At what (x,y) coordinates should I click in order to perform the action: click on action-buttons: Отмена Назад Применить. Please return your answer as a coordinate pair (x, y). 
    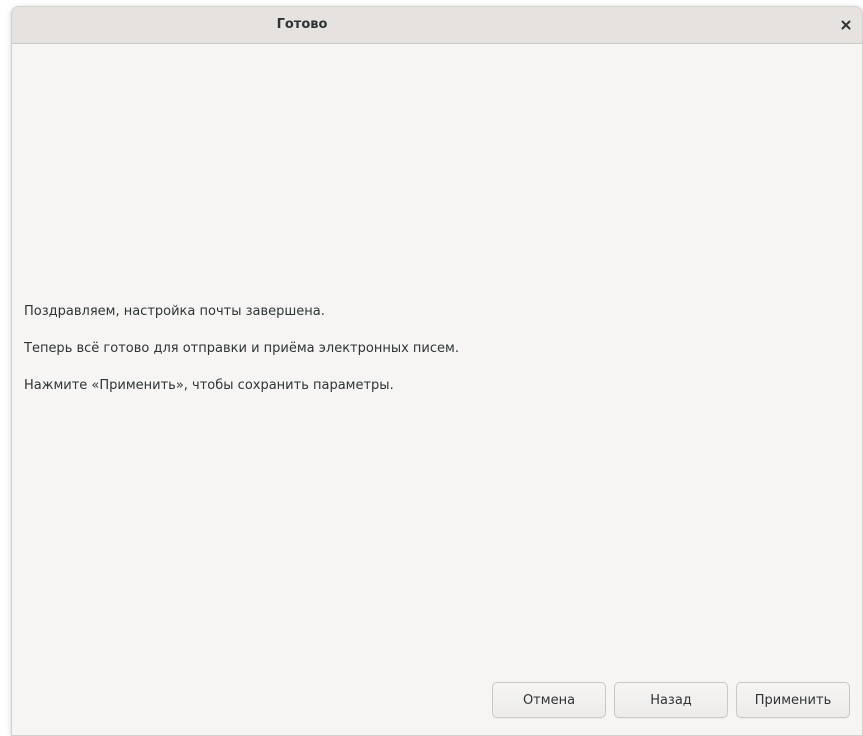
    Looking at the image, I should click on (671, 700).